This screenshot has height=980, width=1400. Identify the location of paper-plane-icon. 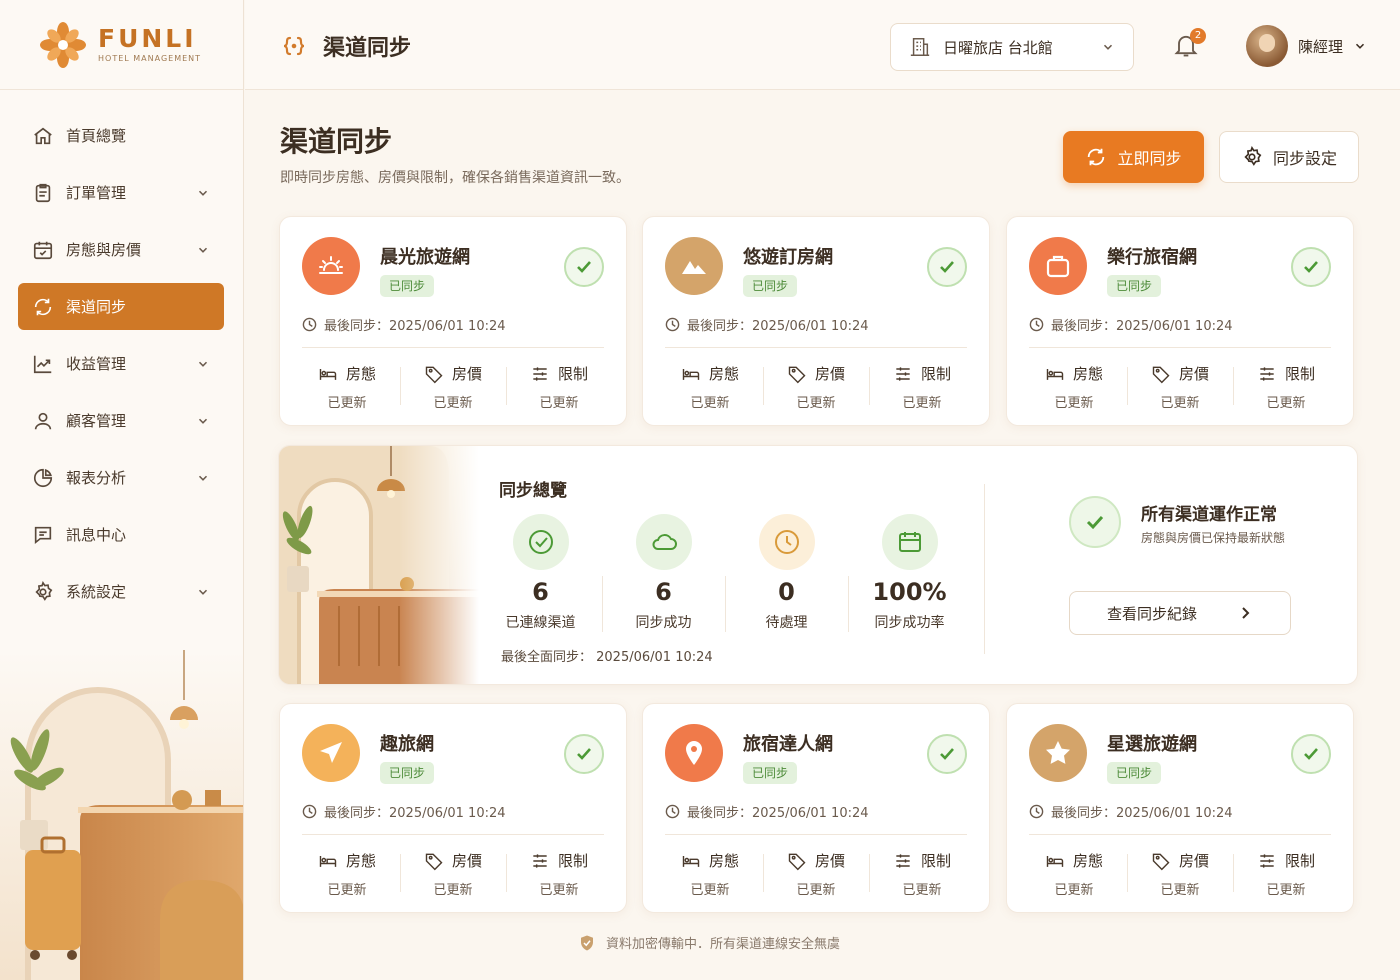
(331, 753).